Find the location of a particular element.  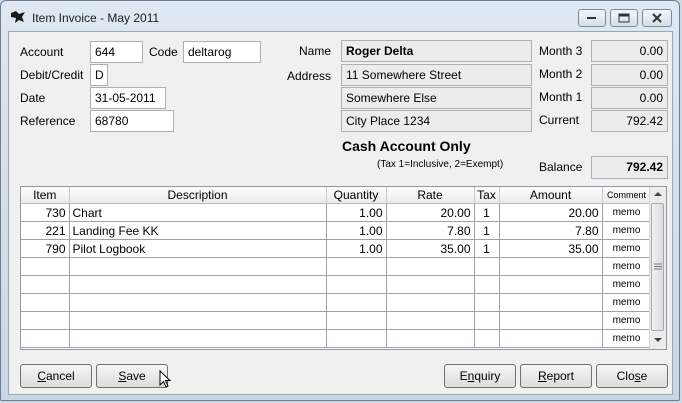

column-header-description: Description is located at coordinates (198, 195).